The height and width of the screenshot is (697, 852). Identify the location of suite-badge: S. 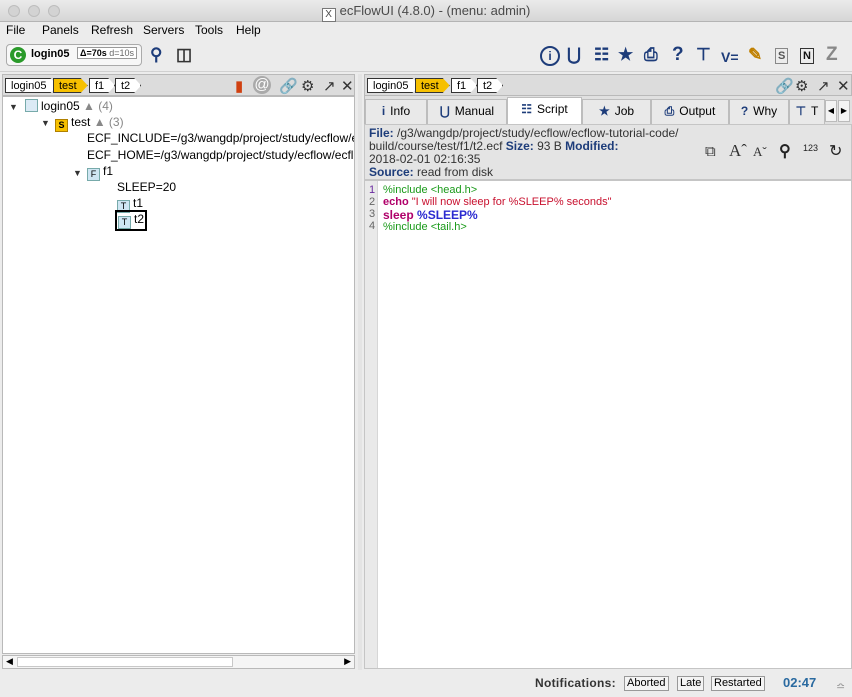
(61, 125).